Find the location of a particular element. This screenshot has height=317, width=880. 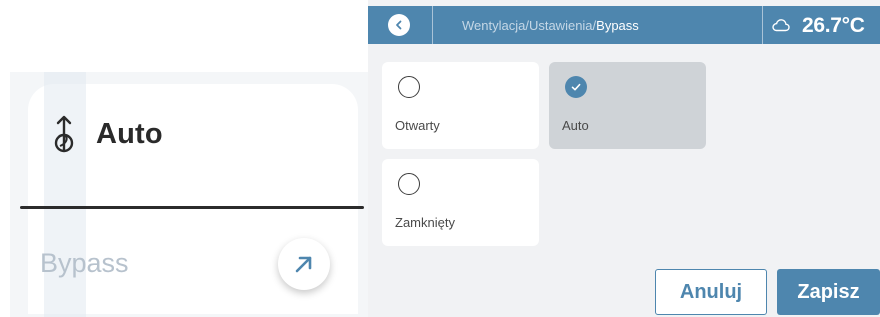

breadcrumb-path: Wentylacja/Ustawienia/ is located at coordinates (529, 25).